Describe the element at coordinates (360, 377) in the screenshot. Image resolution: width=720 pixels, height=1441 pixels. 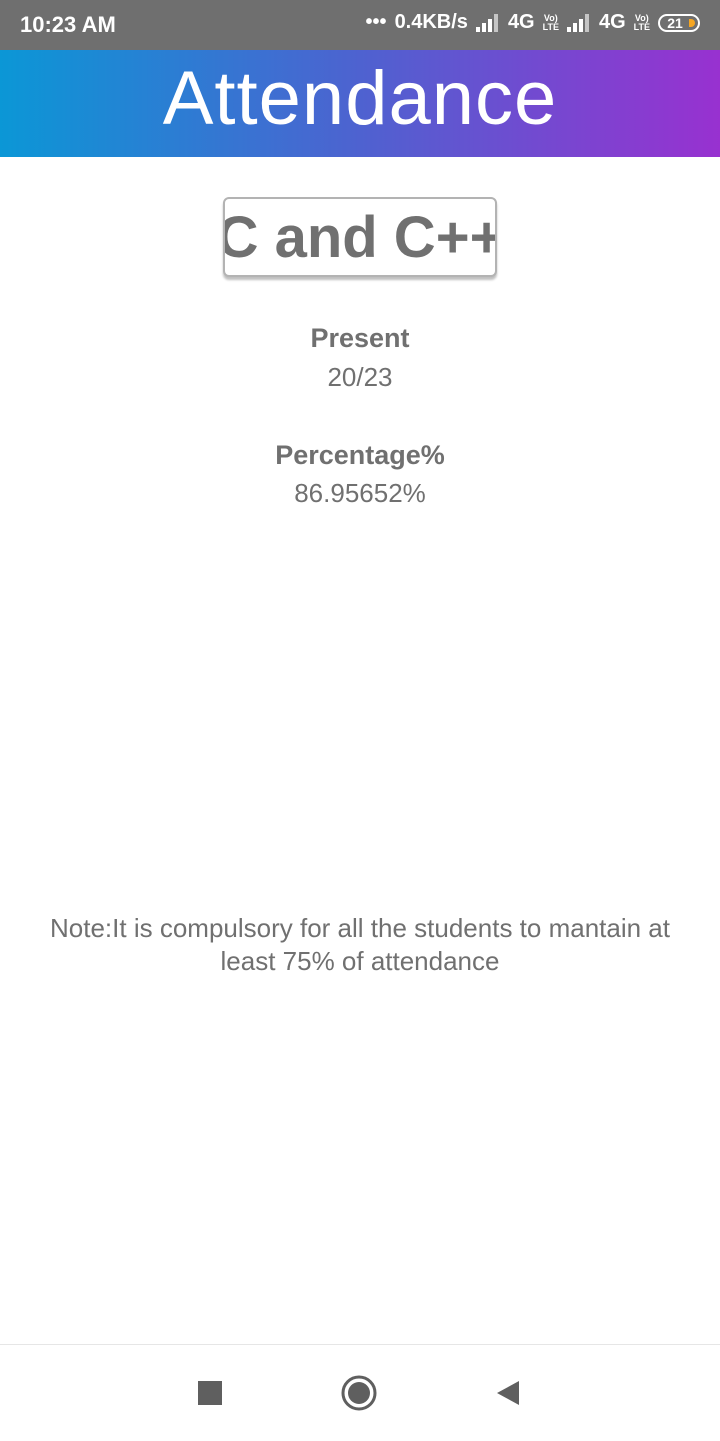
I see `present-value: 20/23` at that location.